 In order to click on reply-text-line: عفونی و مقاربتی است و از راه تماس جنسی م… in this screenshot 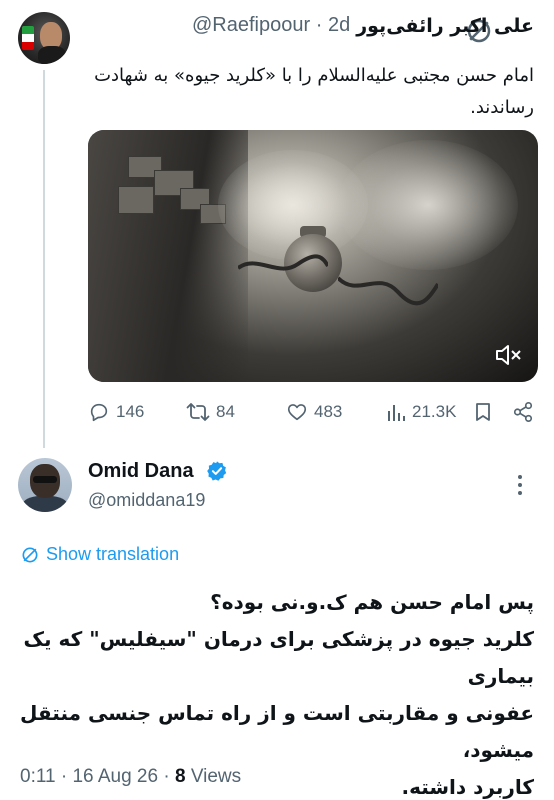, I will do `click(277, 731)`.